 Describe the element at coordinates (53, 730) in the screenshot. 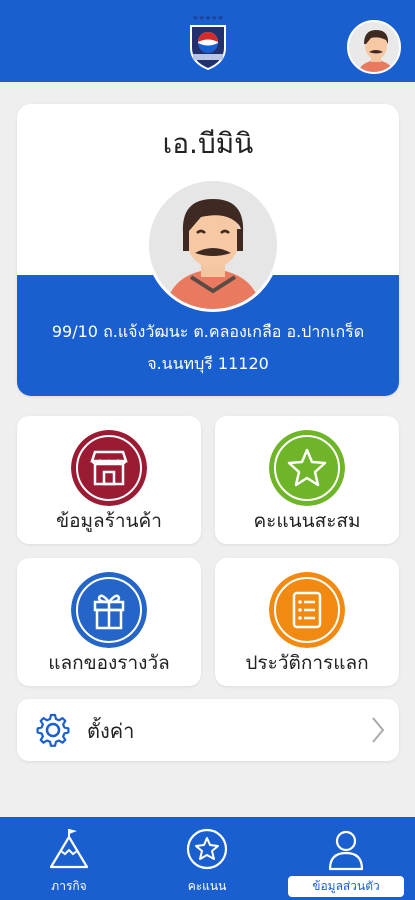

I see `gear-icon` at that location.